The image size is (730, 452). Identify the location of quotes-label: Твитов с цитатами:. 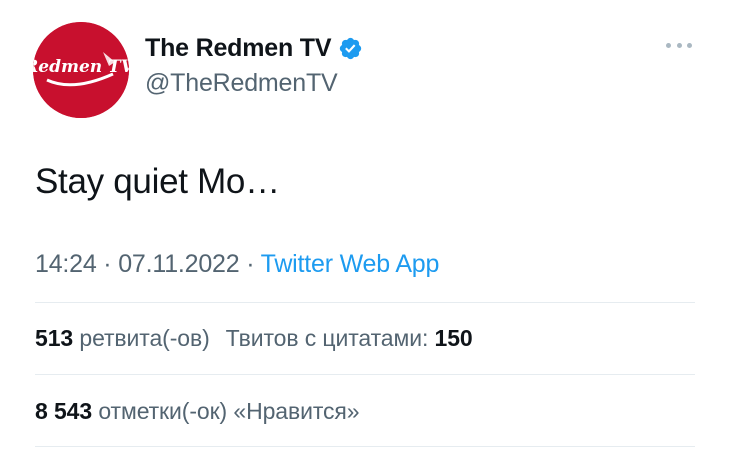
(327, 338).